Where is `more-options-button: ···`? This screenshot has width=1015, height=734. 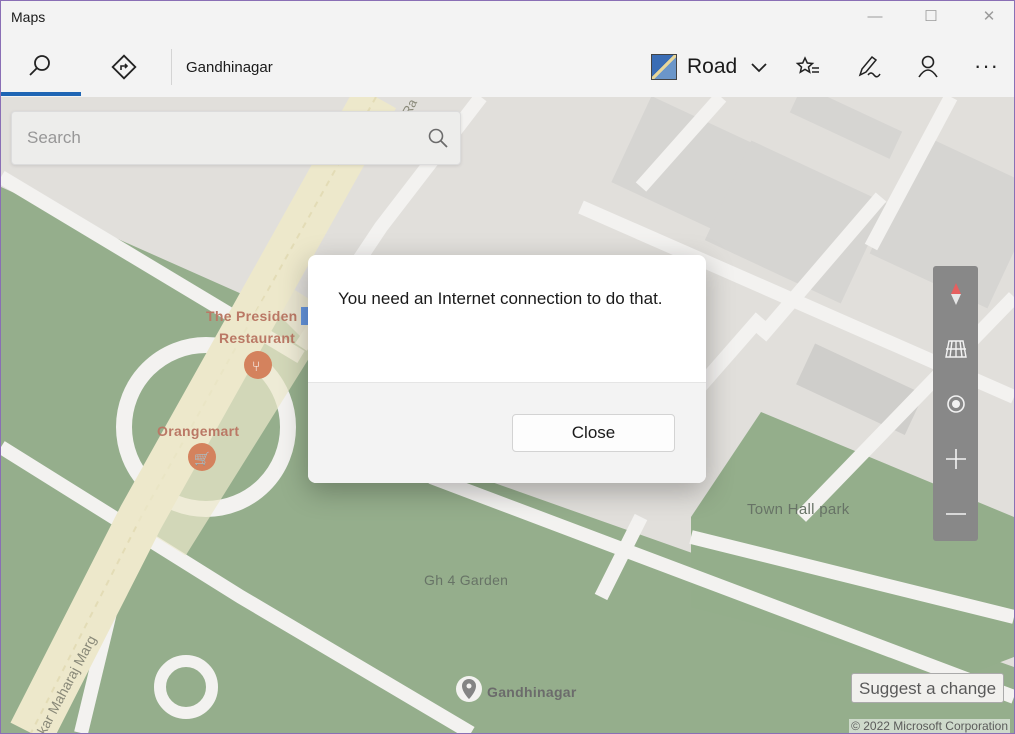 more-options-button: ··· is located at coordinates (986, 66).